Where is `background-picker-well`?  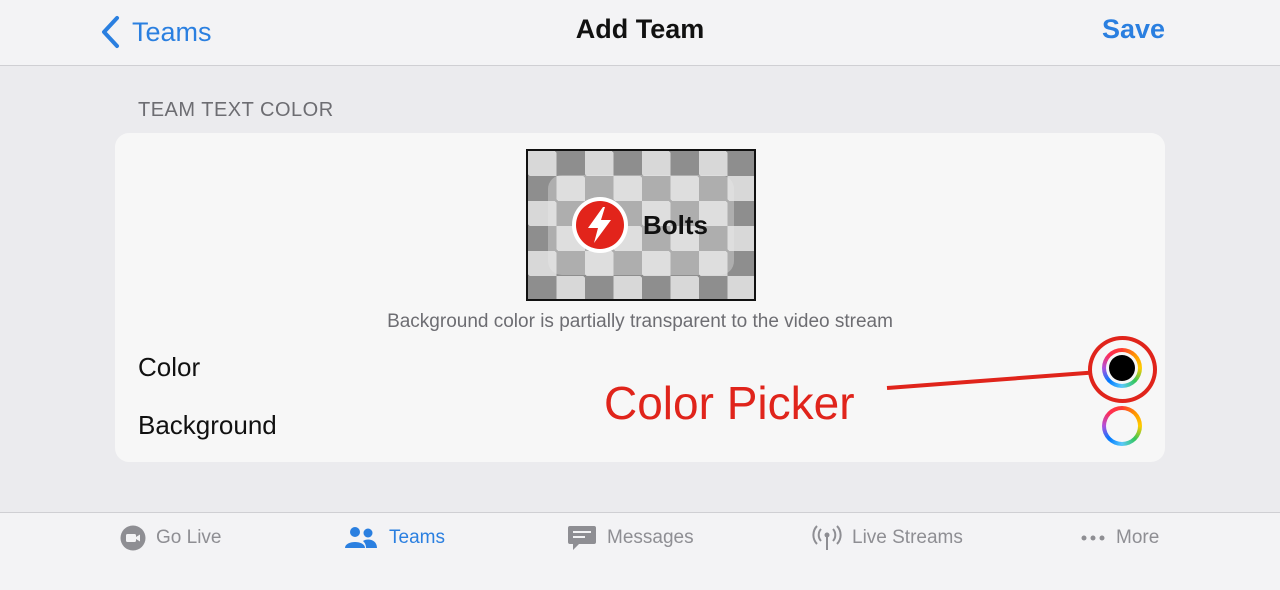
background-picker-well is located at coordinates (1122, 426).